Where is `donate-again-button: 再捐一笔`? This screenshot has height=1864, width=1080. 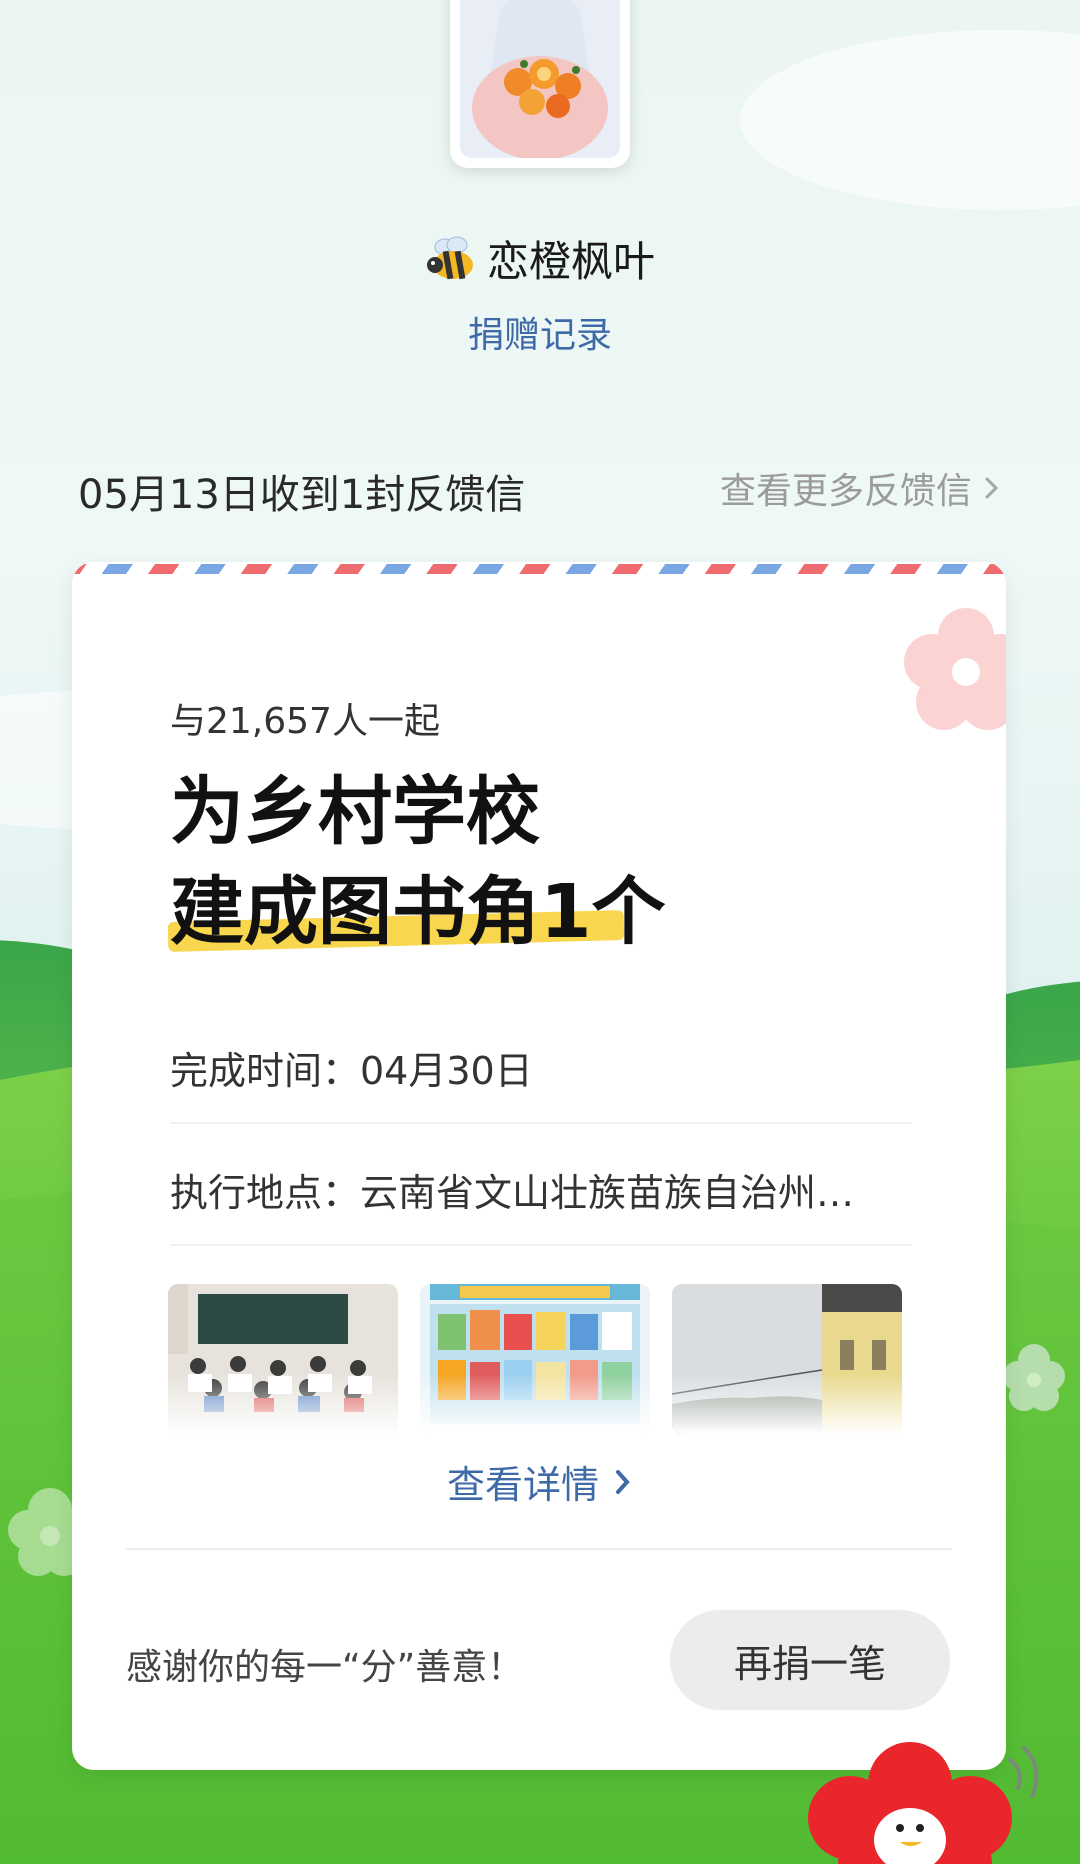
donate-again-button: 再捐一笔 is located at coordinates (810, 1660).